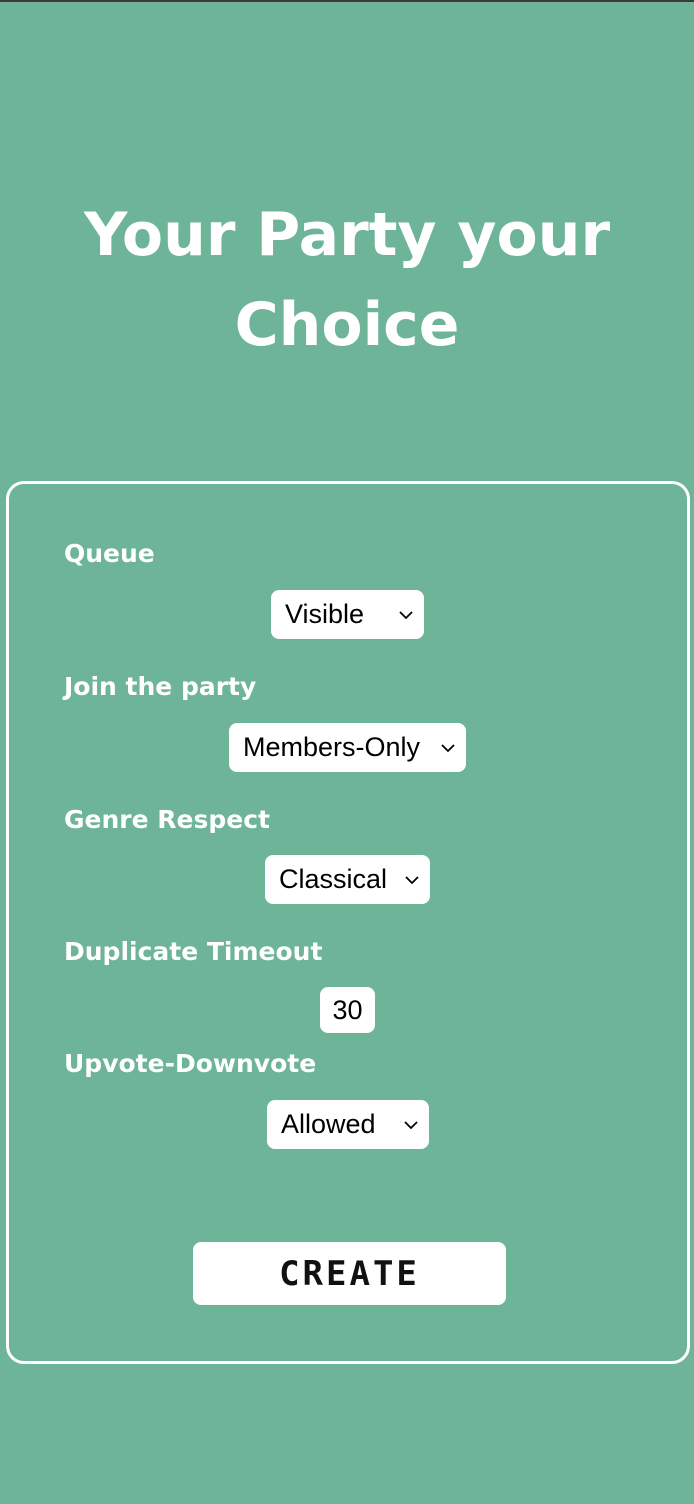 The height and width of the screenshot is (1504, 694). I want to click on page-title-line-1: Your Party your, so click(347, 235).